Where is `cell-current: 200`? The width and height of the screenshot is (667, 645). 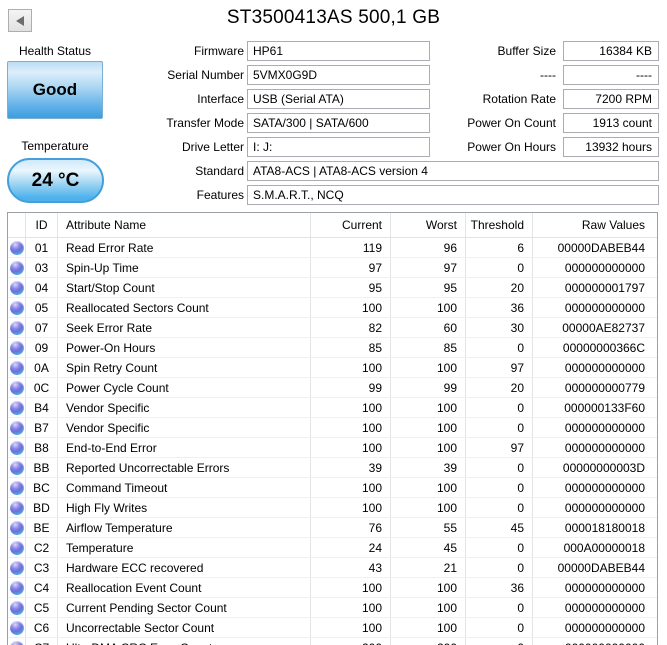
cell-current: 200 is located at coordinates (351, 641).